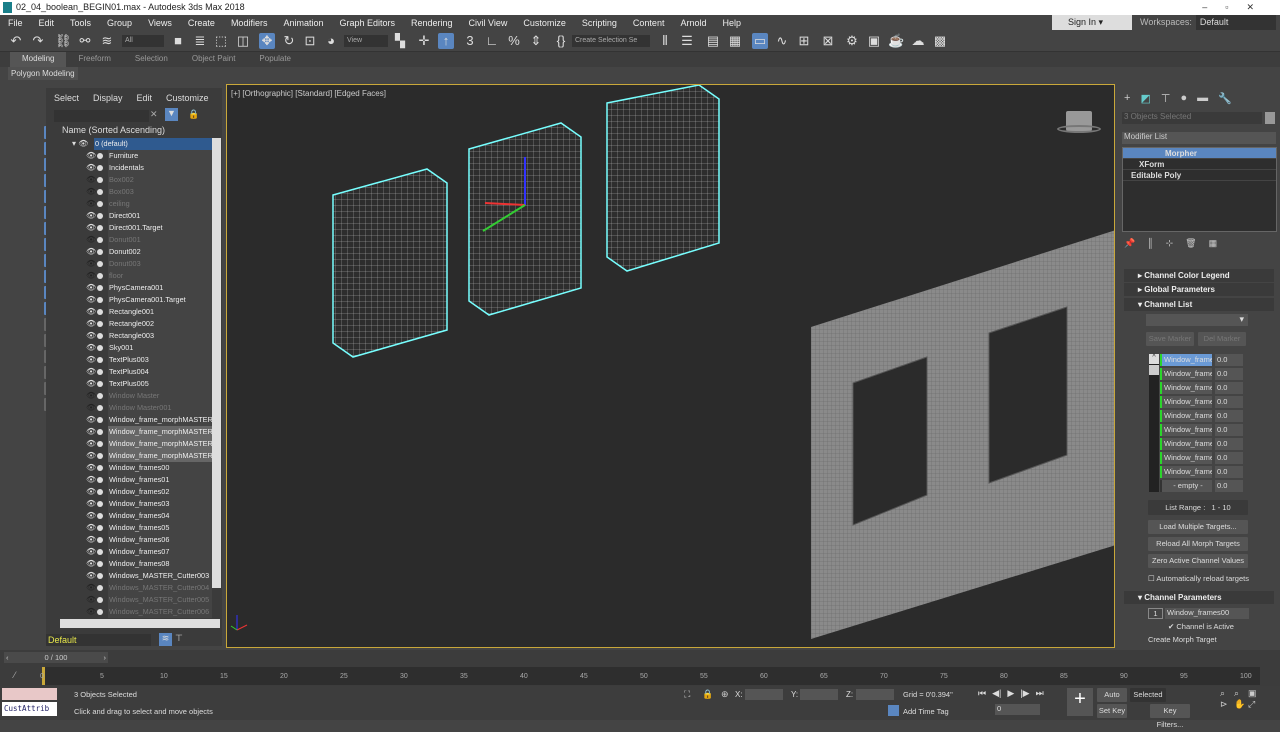  Describe the element at coordinates (331, 41) in the screenshot. I see `placement-icon: ◕` at that location.